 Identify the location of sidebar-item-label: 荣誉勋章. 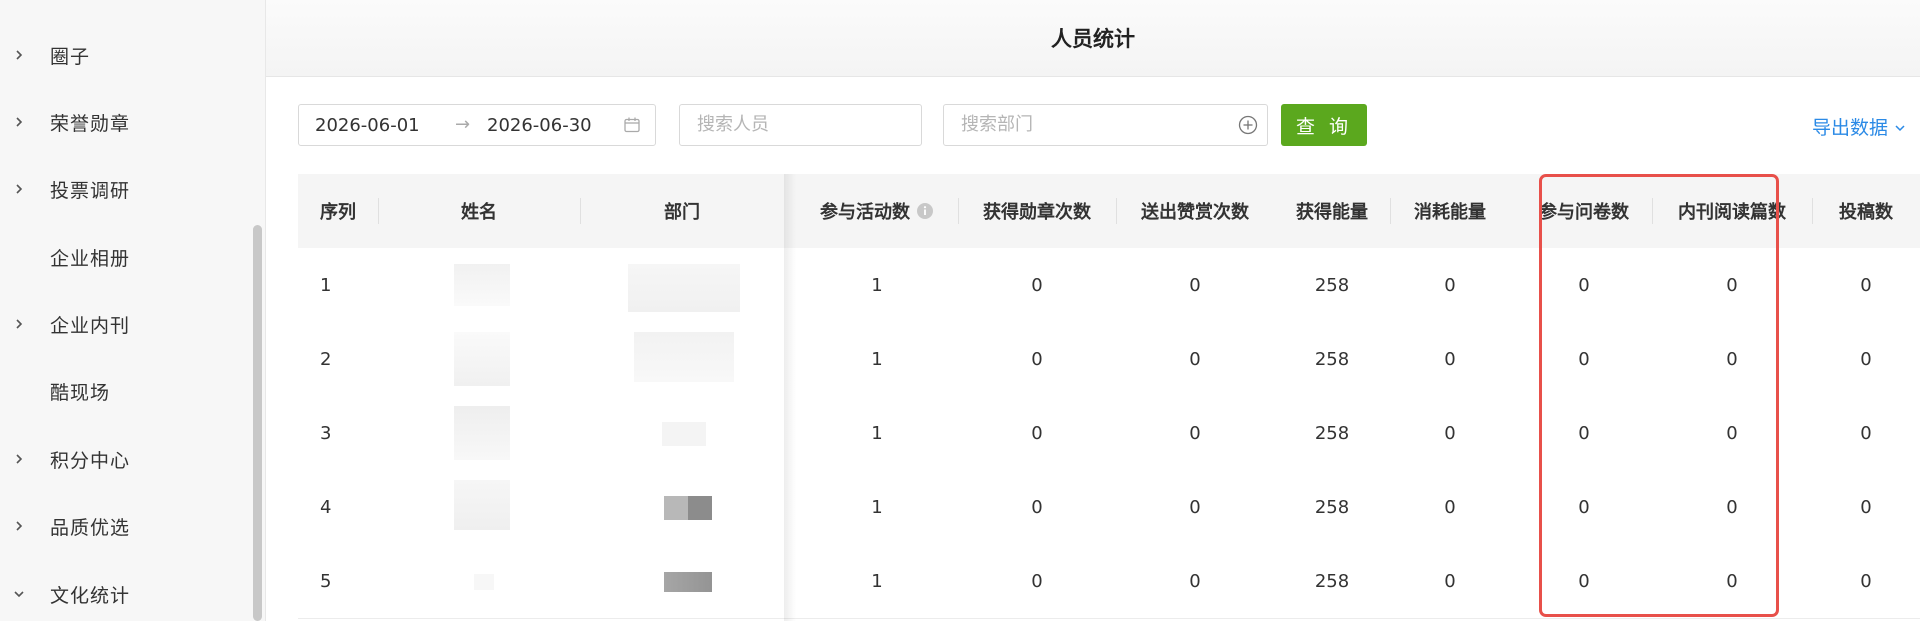
(90, 123).